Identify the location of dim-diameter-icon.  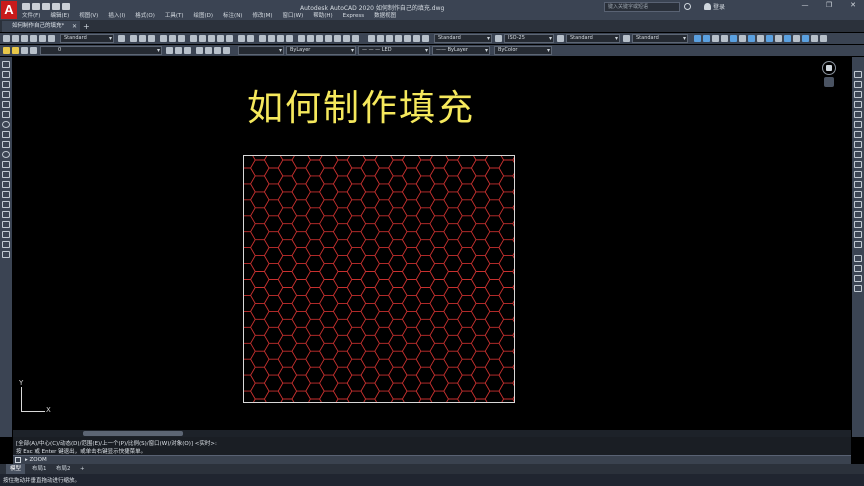
(425, 38).